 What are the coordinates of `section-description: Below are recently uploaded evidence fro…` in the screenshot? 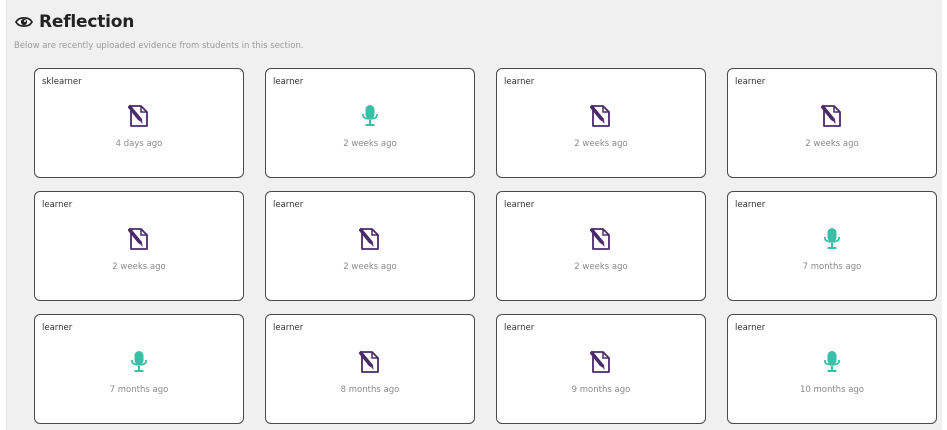 It's located at (159, 46).